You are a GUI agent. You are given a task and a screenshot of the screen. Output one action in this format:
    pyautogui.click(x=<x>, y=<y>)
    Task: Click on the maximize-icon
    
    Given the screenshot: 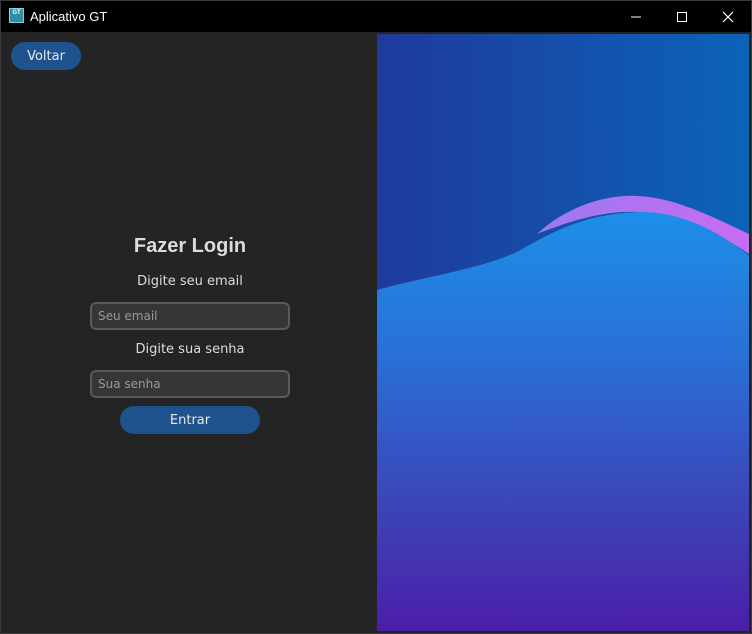 What is the action you would take?
    pyautogui.click(x=682, y=16)
    